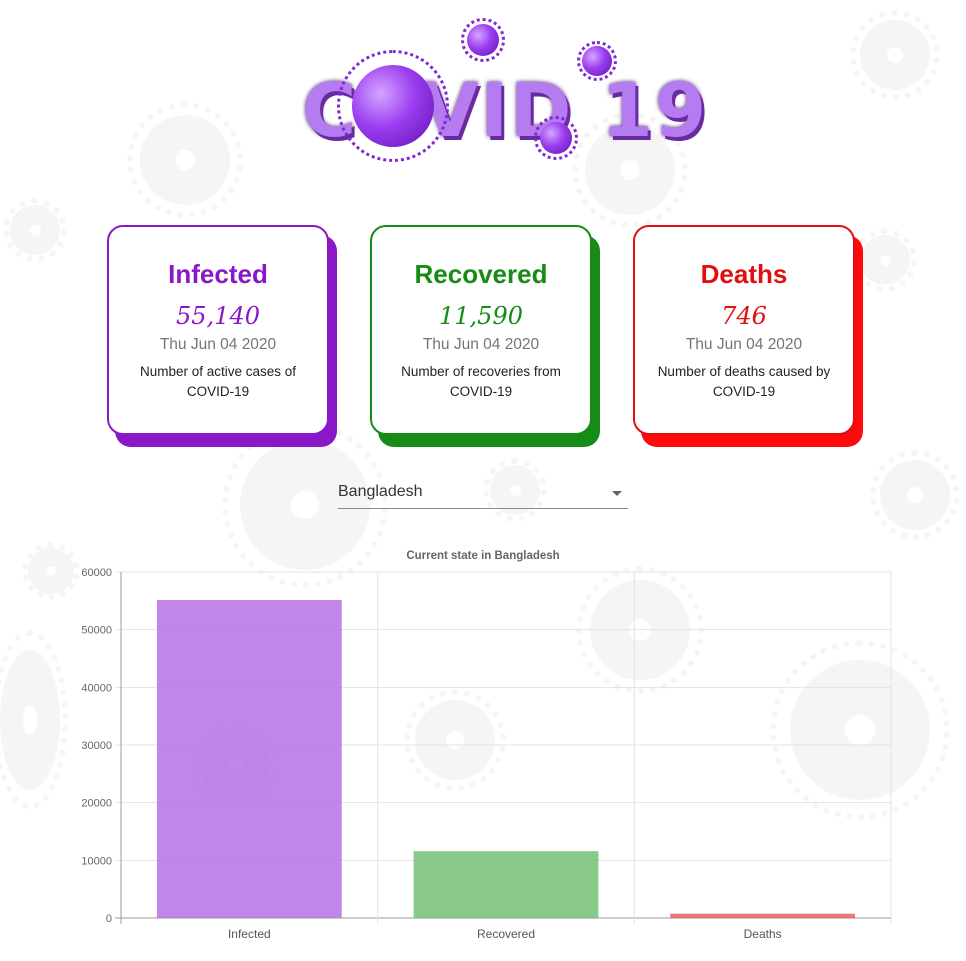  Describe the element at coordinates (249, 759) in the screenshot. I see `bar-infected` at that location.